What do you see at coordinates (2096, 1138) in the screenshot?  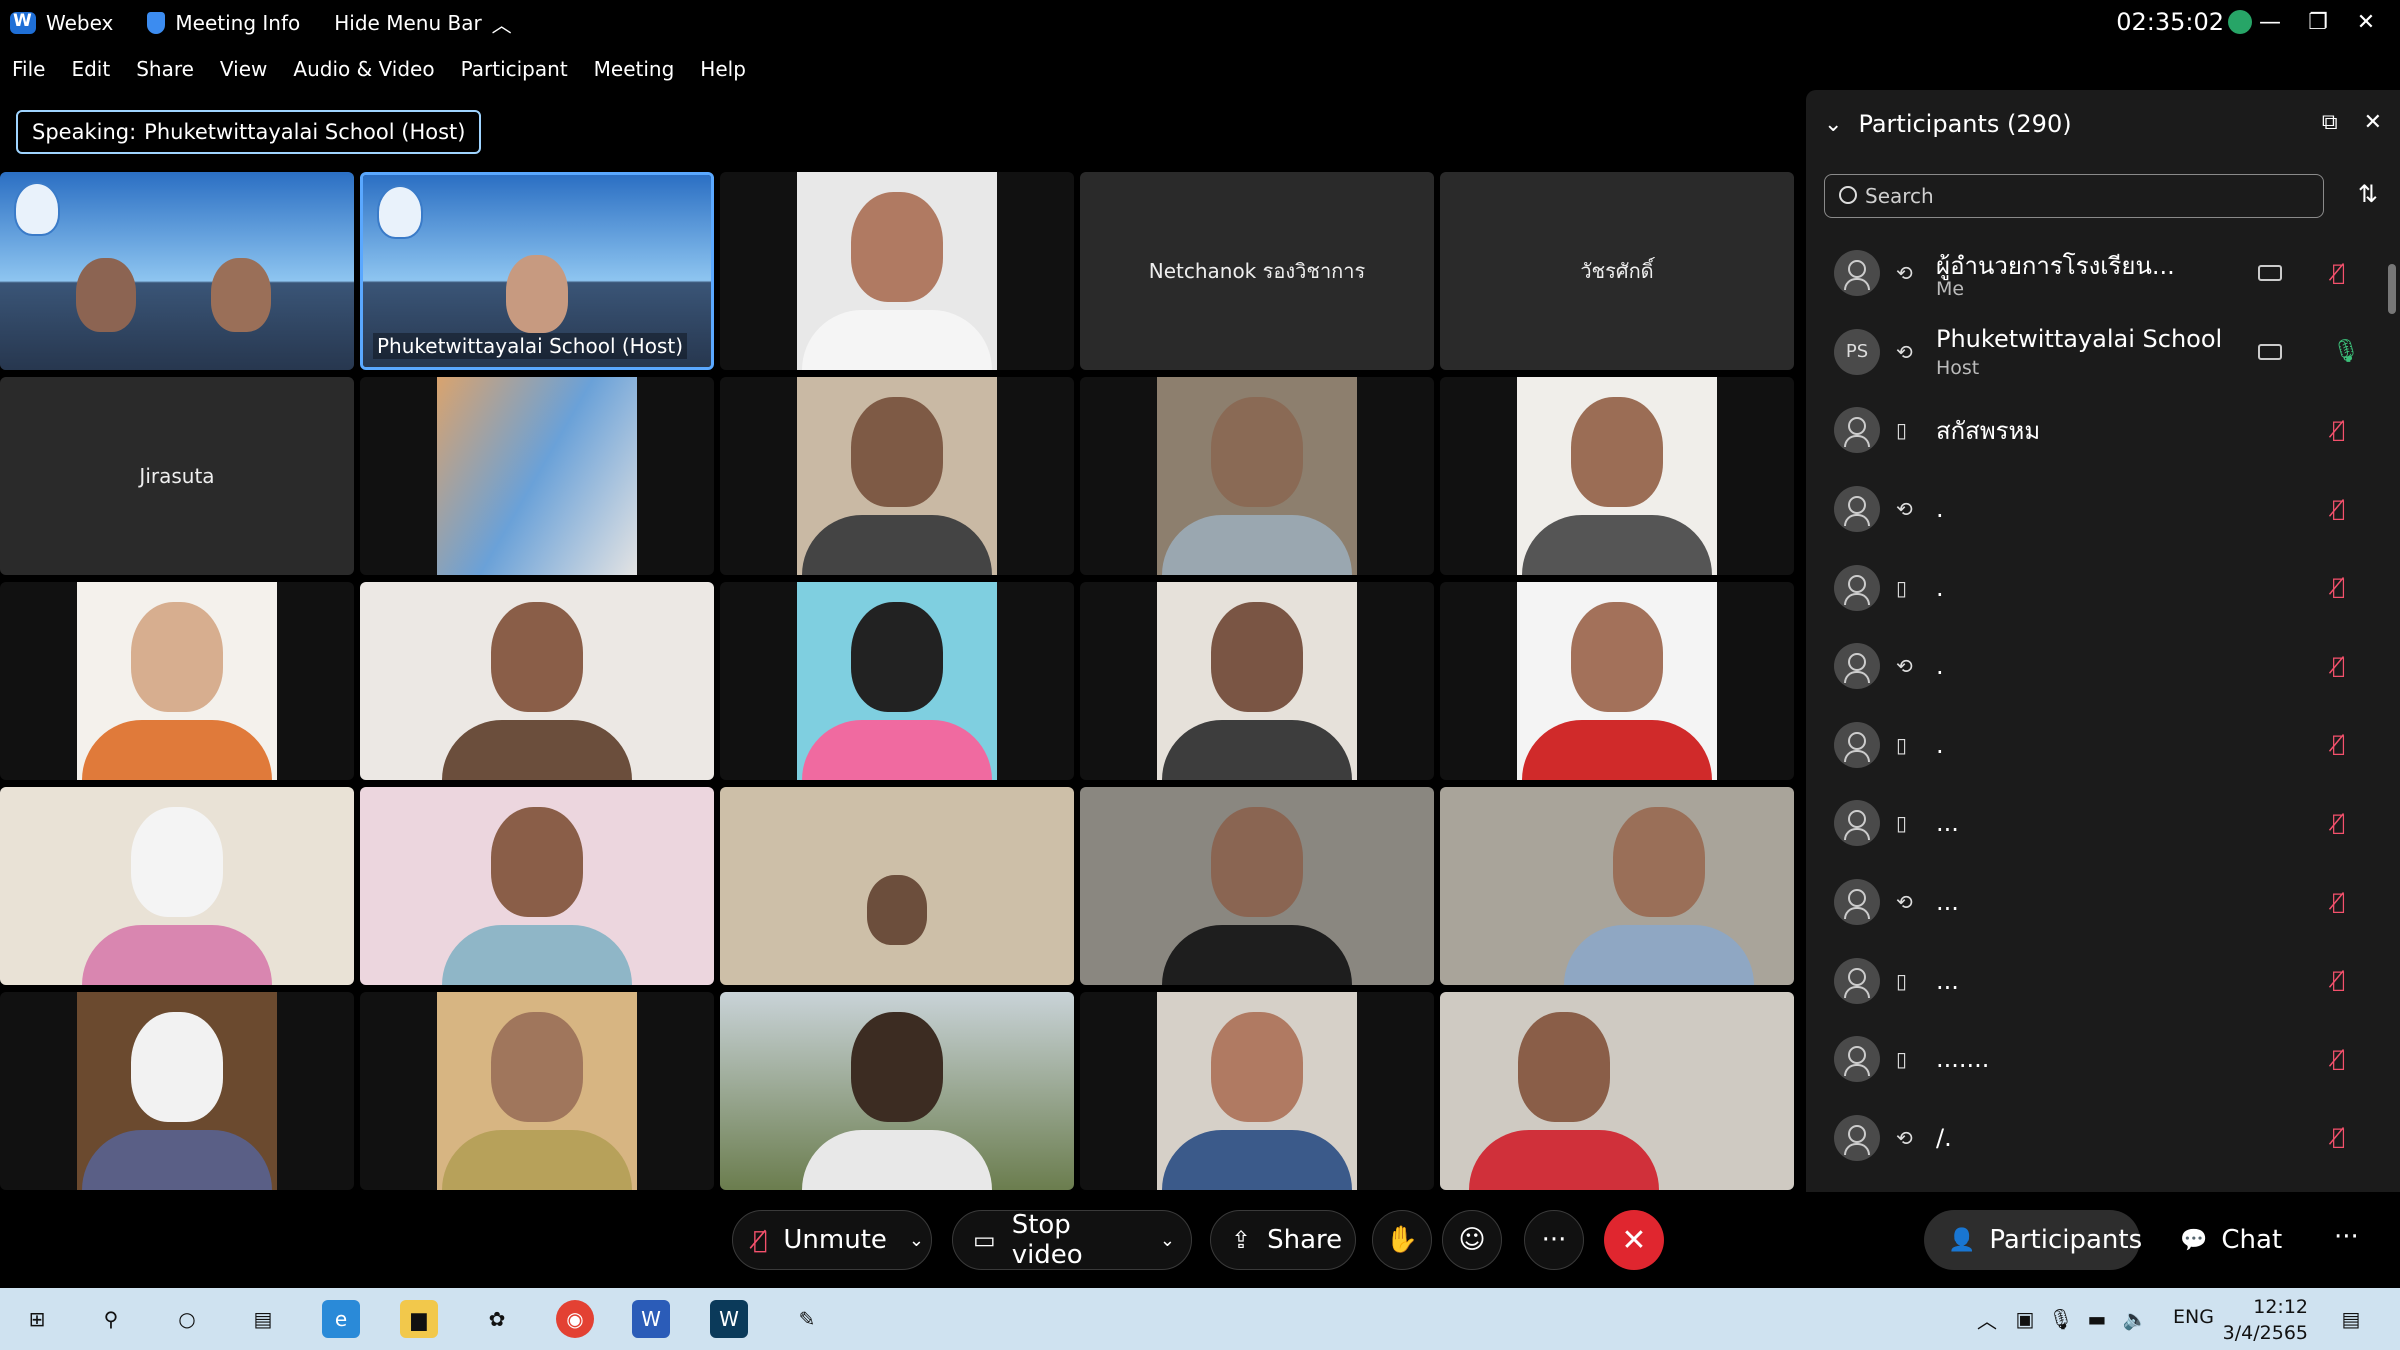 I see `participant-row: ⟲ /. 🎙̸` at bounding box center [2096, 1138].